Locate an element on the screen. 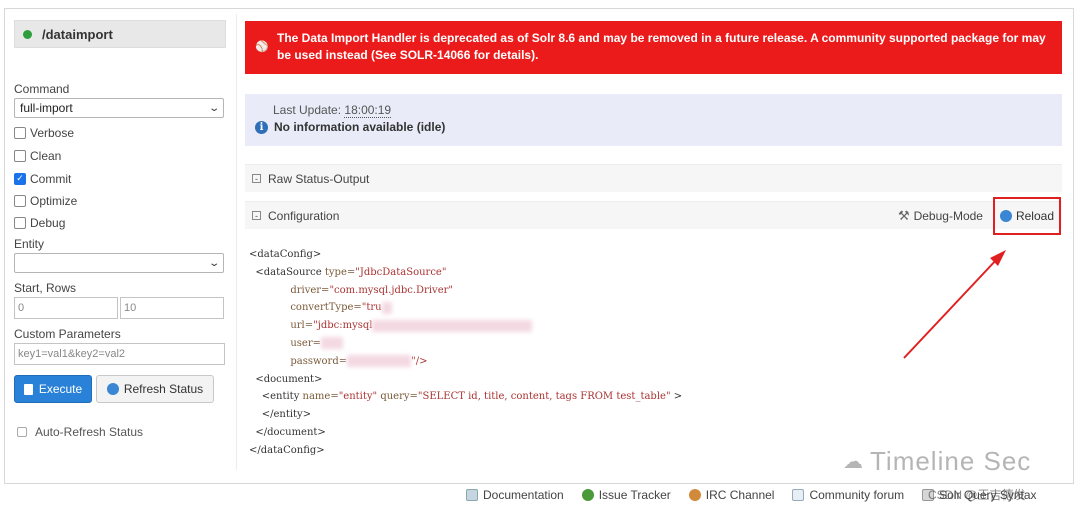 The height and width of the screenshot is (508, 1080). issue-tracker-link: Issue Tracker is located at coordinates (626, 495).